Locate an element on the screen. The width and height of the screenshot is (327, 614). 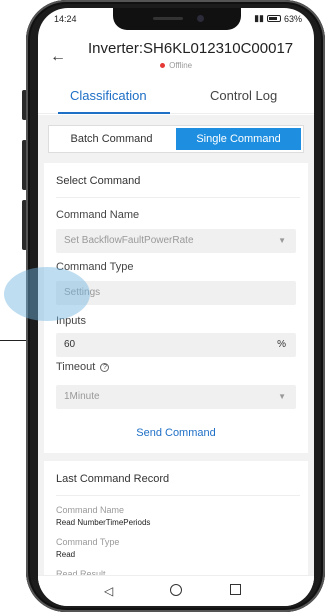
single-command-button: Single Command is located at coordinates (238, 139).